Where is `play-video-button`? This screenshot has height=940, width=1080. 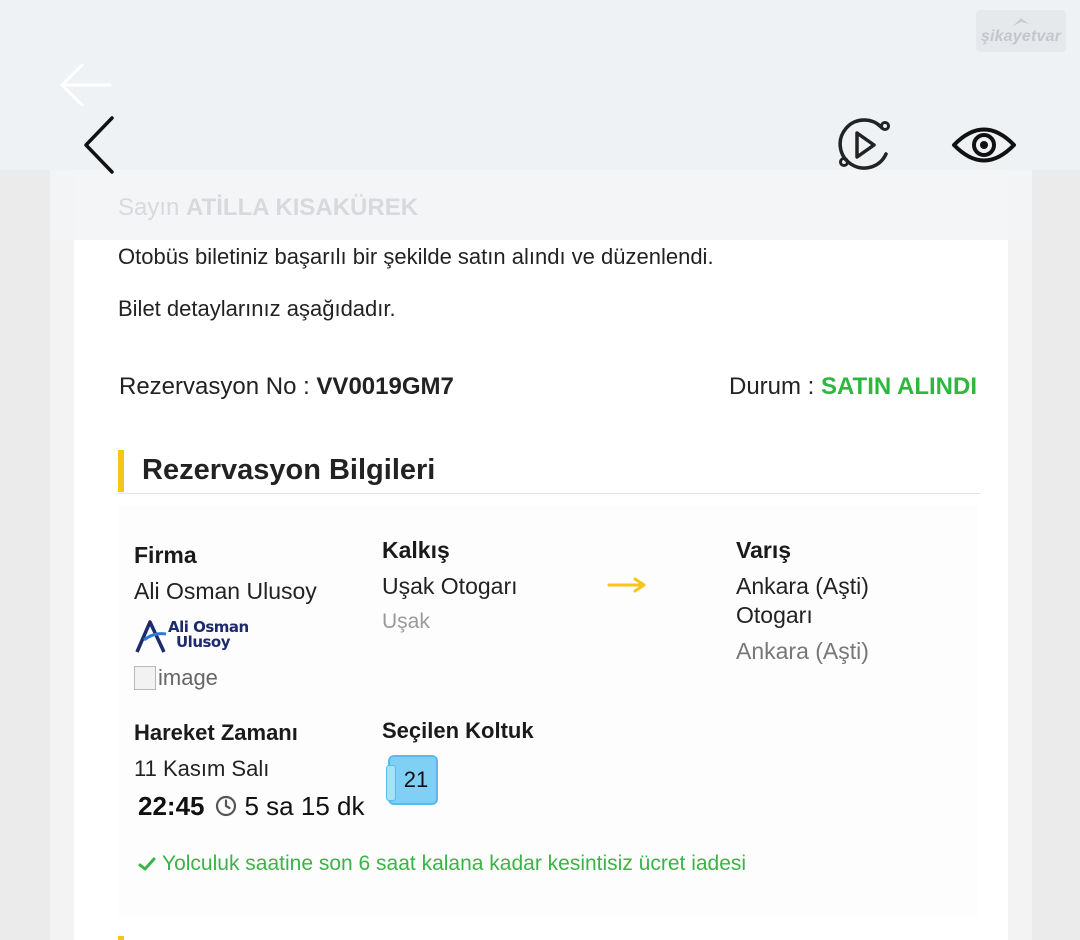
play-video-button is located at coordinates (864, 145).